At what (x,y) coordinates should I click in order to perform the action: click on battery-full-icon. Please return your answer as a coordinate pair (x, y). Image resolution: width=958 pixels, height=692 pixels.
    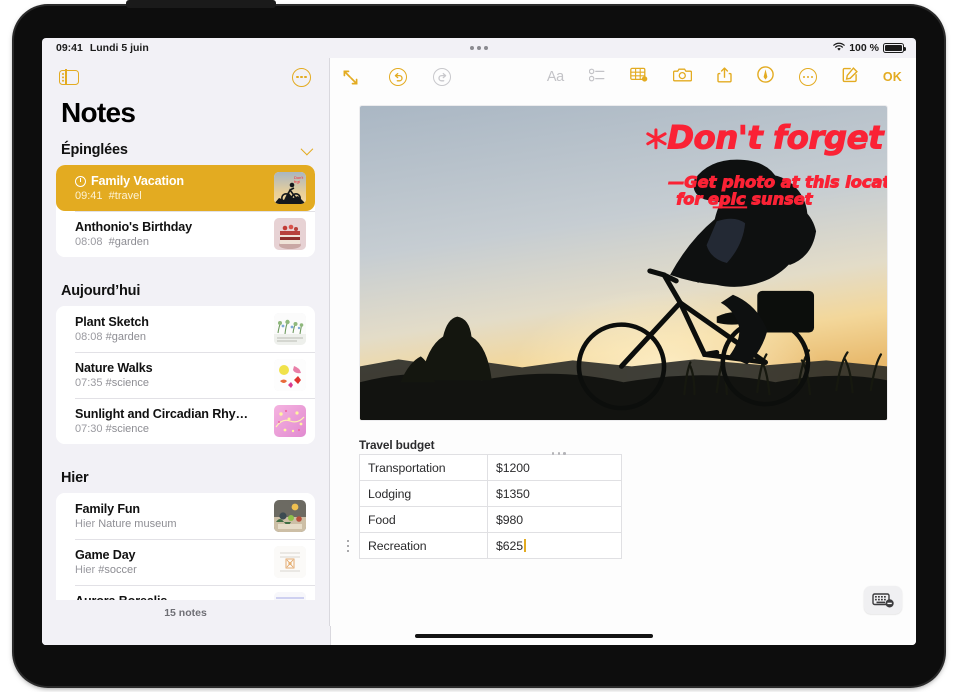
    Looking at the image, I should click on (895, 48).